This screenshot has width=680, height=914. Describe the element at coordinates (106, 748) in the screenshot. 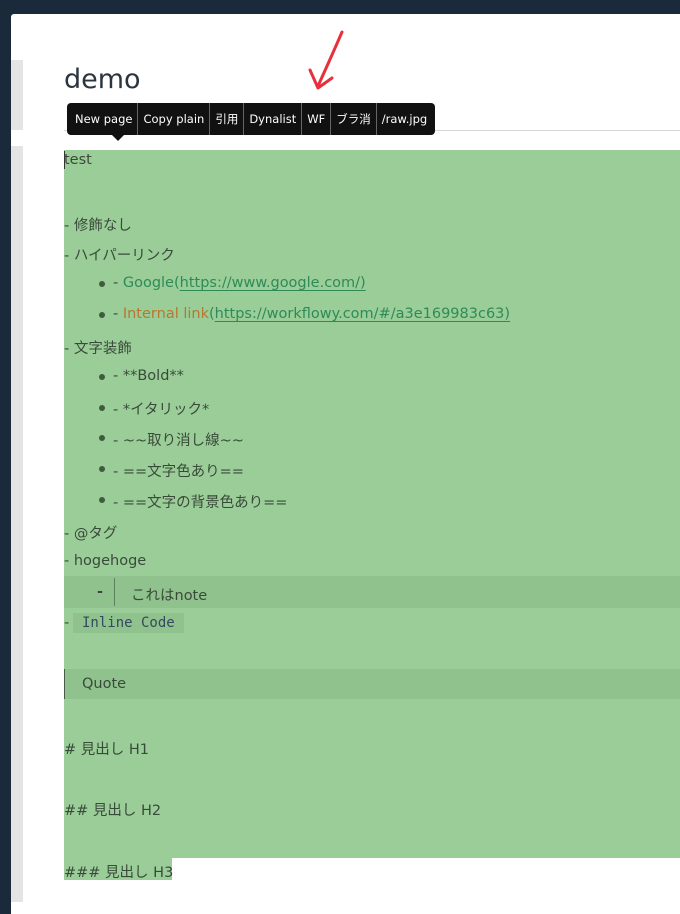

I see `heading-h1-line: # 見出し H1` at that location.